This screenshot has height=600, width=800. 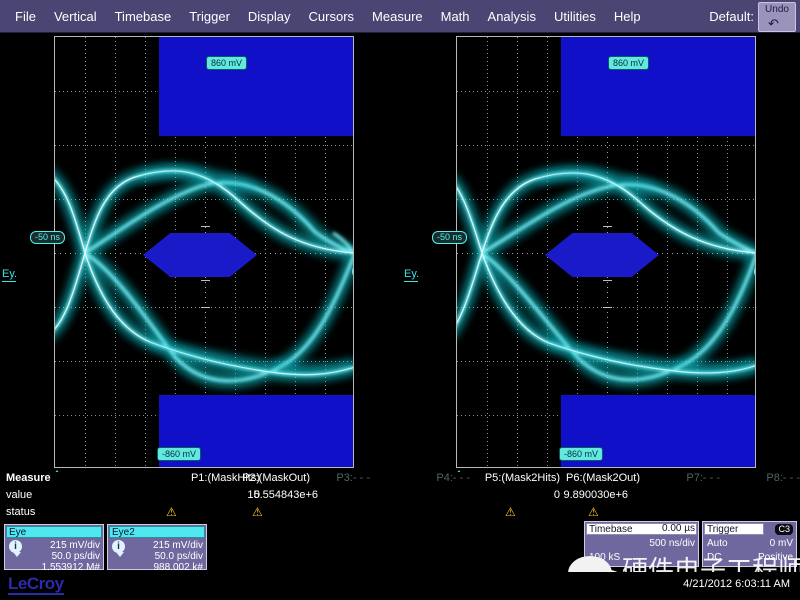 I want to click on trigger-source-badge: C3, so click(x=784, y=529).